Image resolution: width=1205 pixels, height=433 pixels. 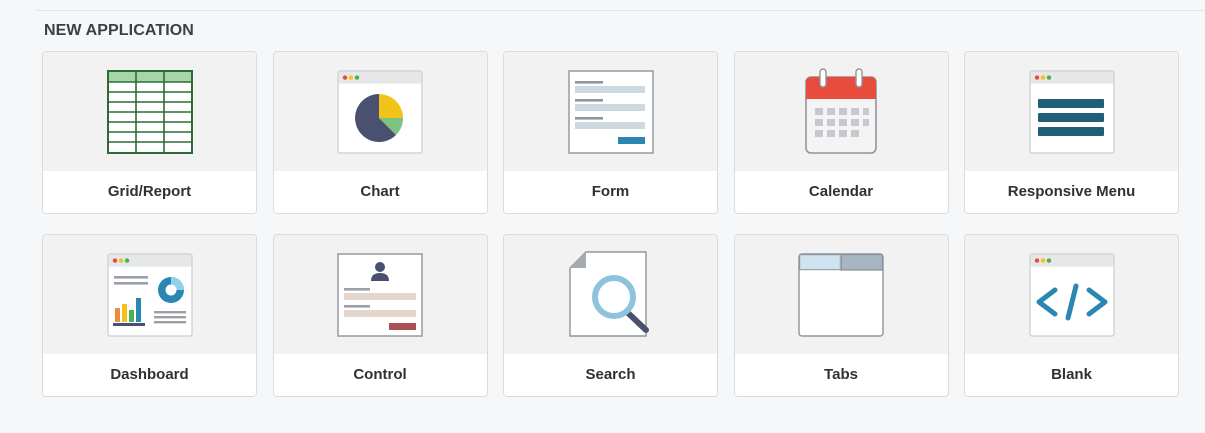 What do you see at coordinates (610, 192) in the screenshot?
I see `card-label: Form` at bounding box center [610, 192].